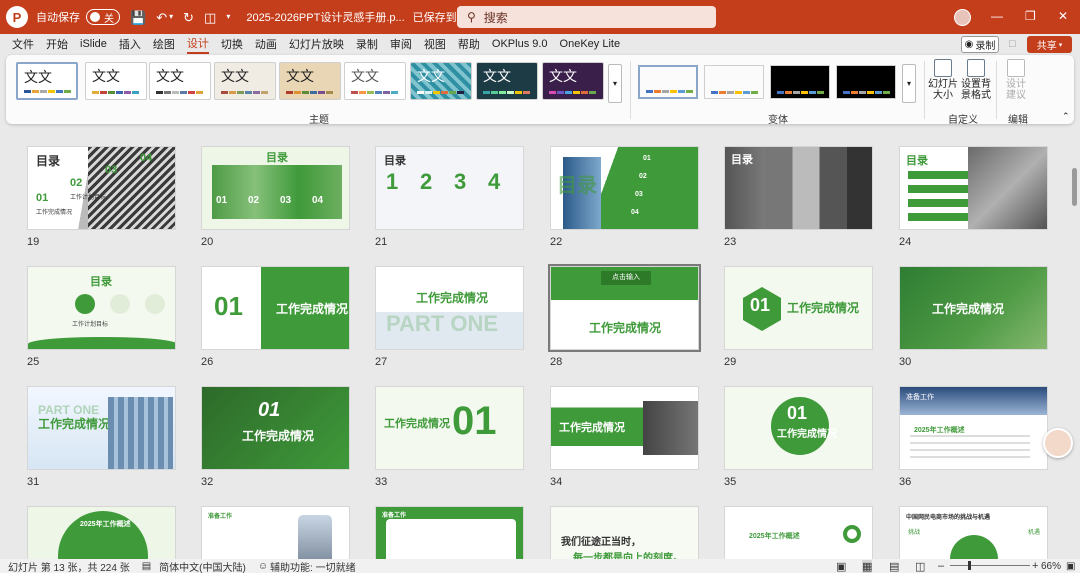 The image size is (1080, 573). I want to click on zoom-level: 66%, so click(1051, 566).